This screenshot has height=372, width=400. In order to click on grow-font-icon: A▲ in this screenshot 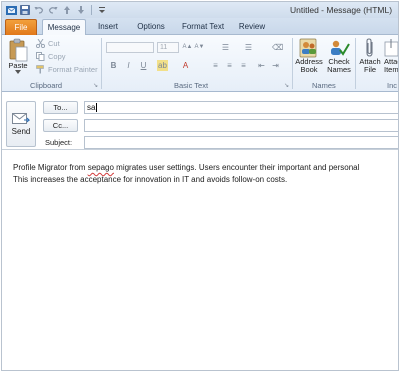, I will do `click(187, 47)`.